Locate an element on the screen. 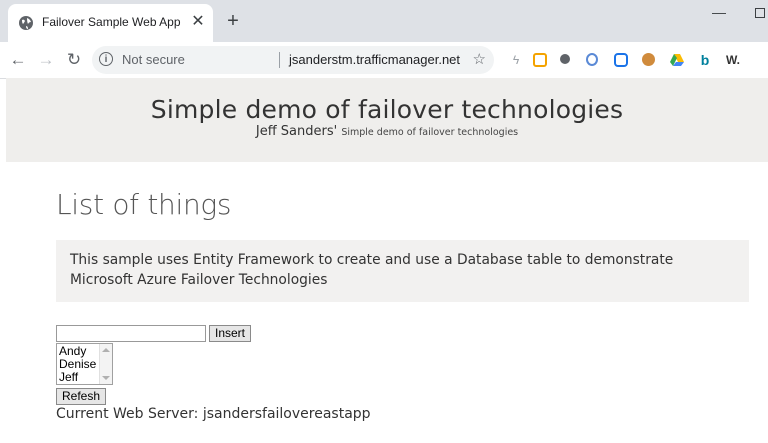 The image size is (768, 443). reload-icon: ↻ is located at coordinates (74, 60).